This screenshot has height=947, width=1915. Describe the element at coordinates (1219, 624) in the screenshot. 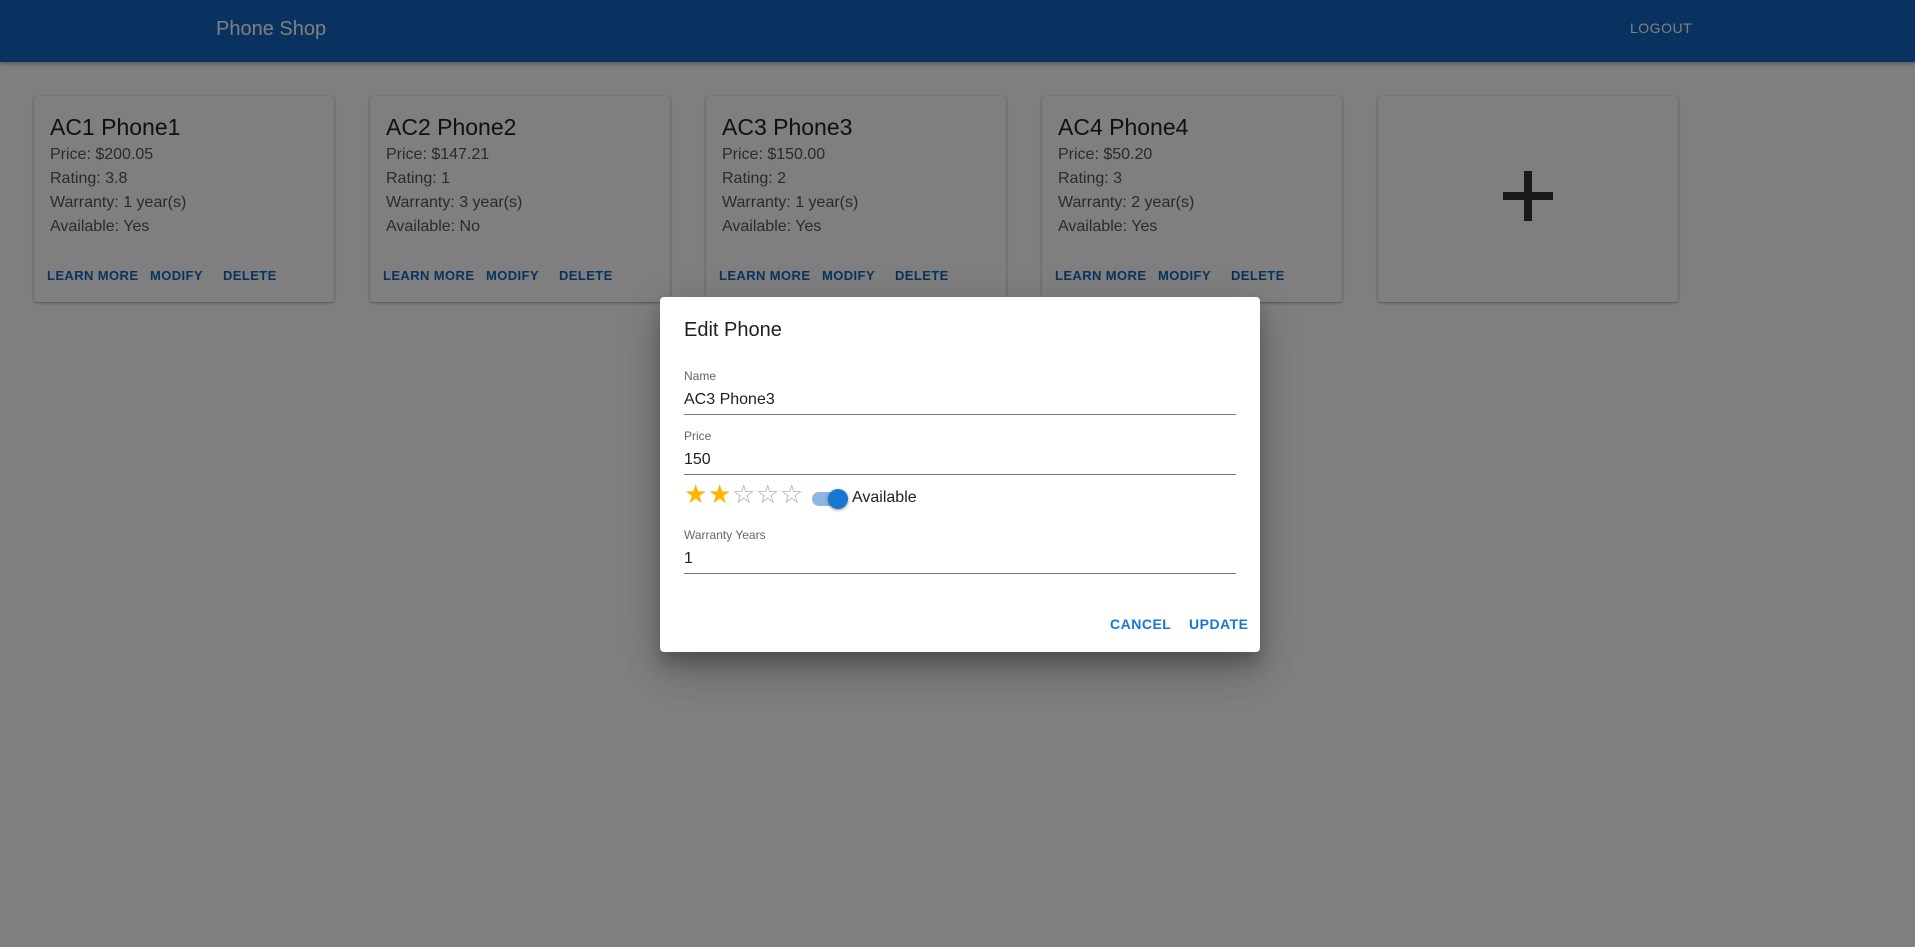

I see `update-button: UPDATE` at that location.